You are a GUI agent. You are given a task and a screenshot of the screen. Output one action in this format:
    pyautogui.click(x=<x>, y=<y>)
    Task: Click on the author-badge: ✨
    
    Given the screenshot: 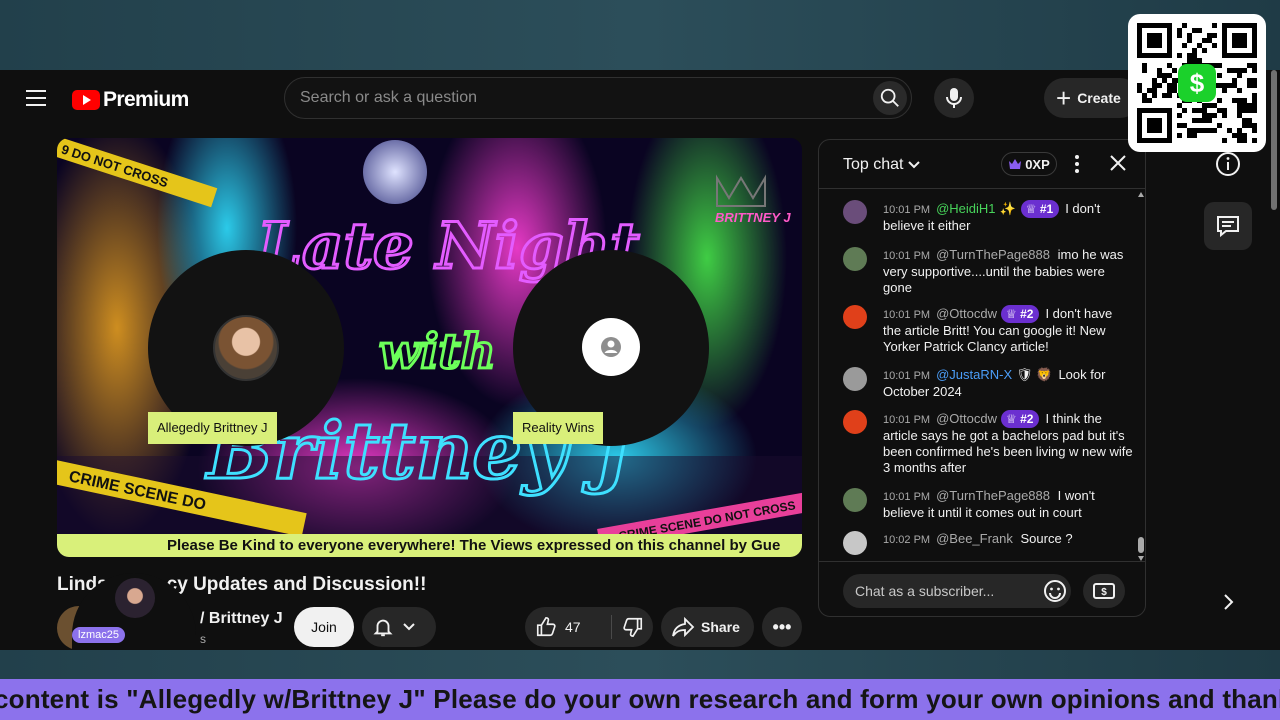 What is the action you would take?
    pyautogui.click(x=1007, y=208)
    